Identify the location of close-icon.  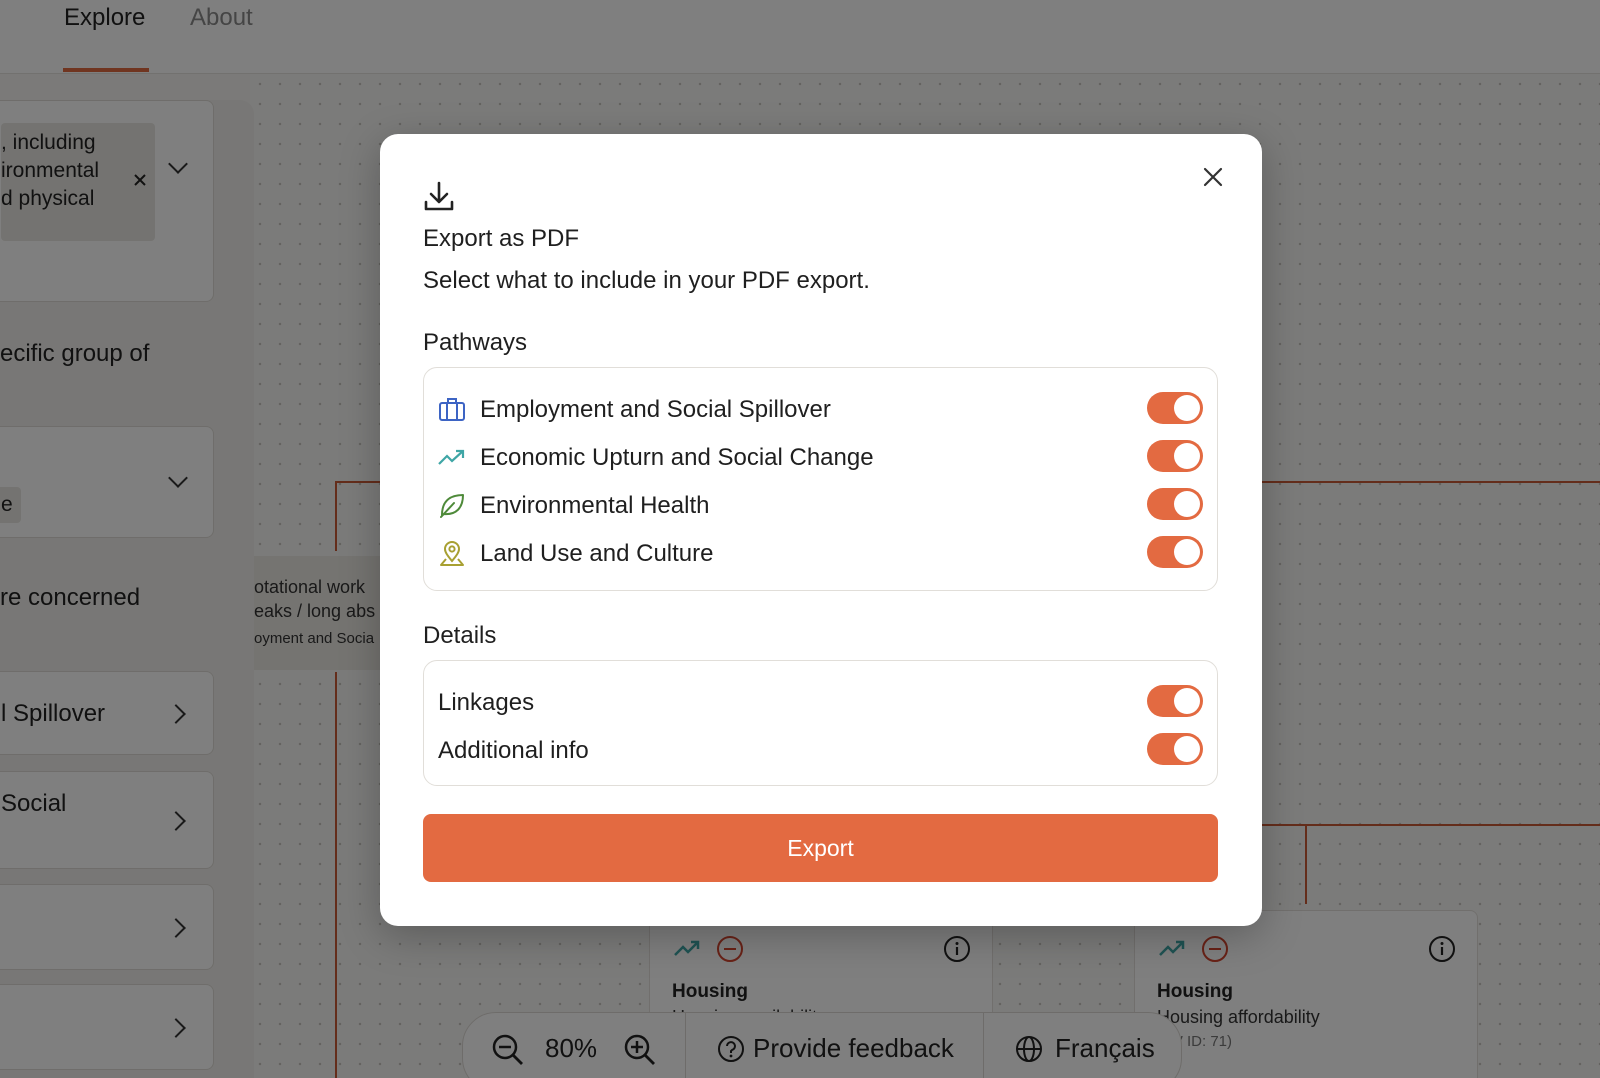
(1213, 177).